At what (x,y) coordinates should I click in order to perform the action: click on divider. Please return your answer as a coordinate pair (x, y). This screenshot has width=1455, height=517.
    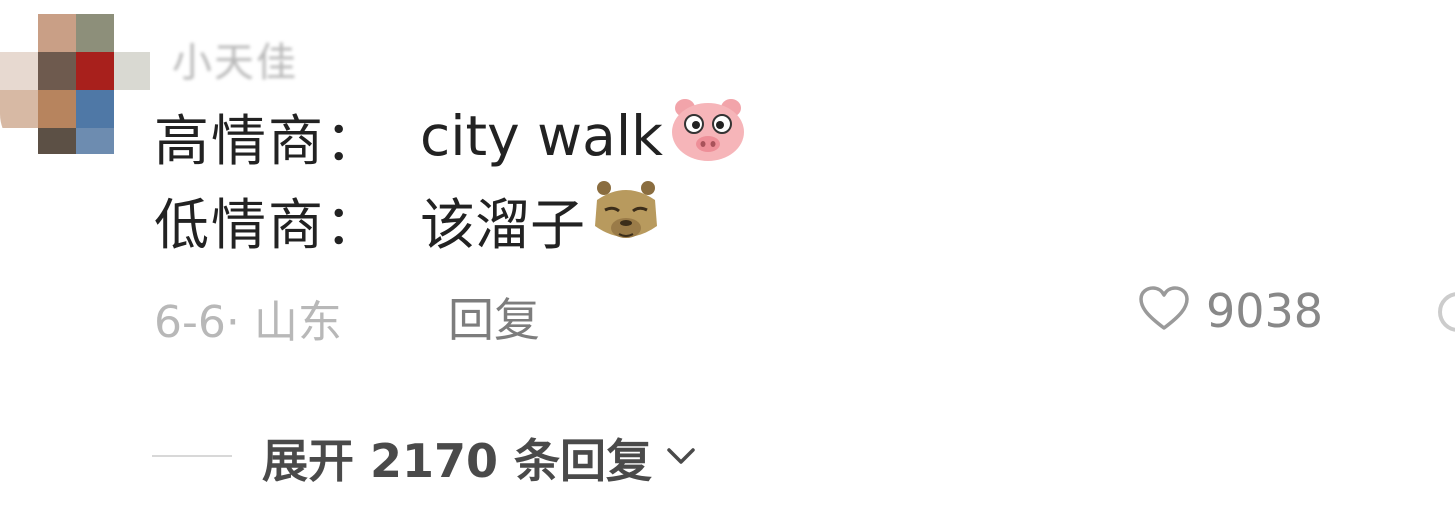
    Looking at the image, I should click on (192, 456).